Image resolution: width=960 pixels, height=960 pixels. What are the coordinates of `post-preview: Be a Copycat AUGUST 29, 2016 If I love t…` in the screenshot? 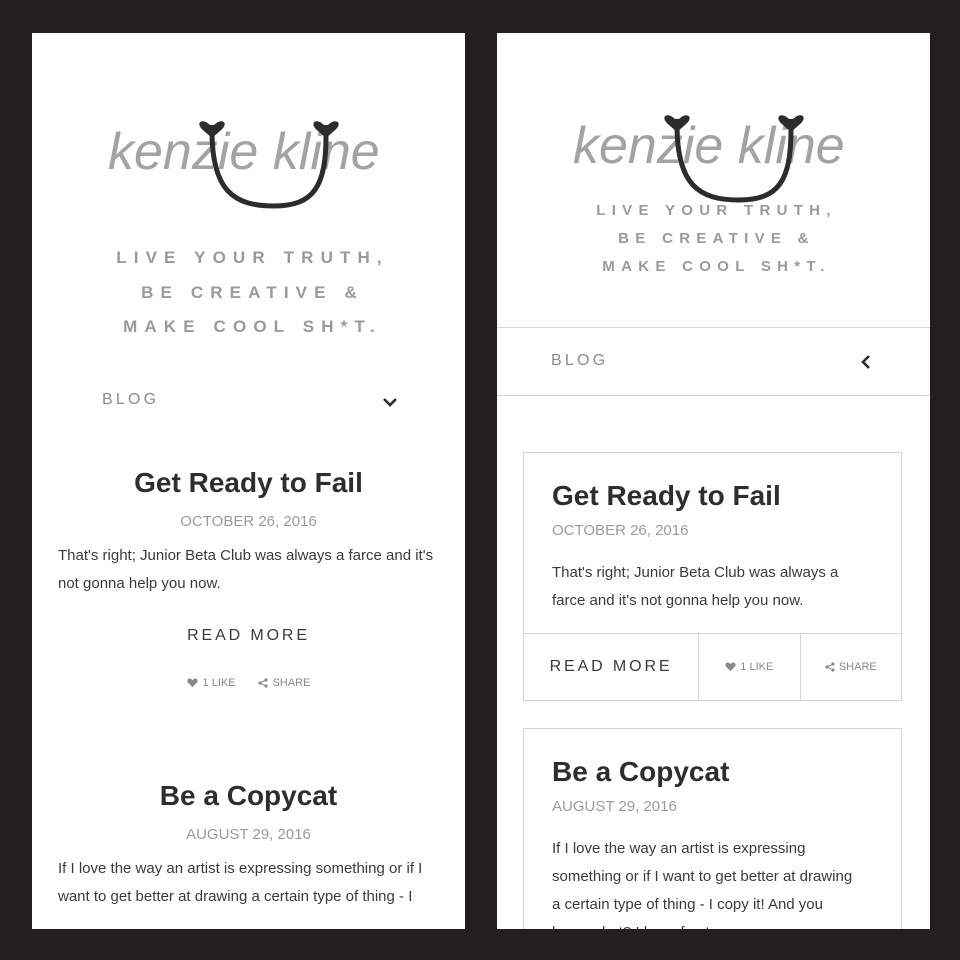 It's located at (248, 845).